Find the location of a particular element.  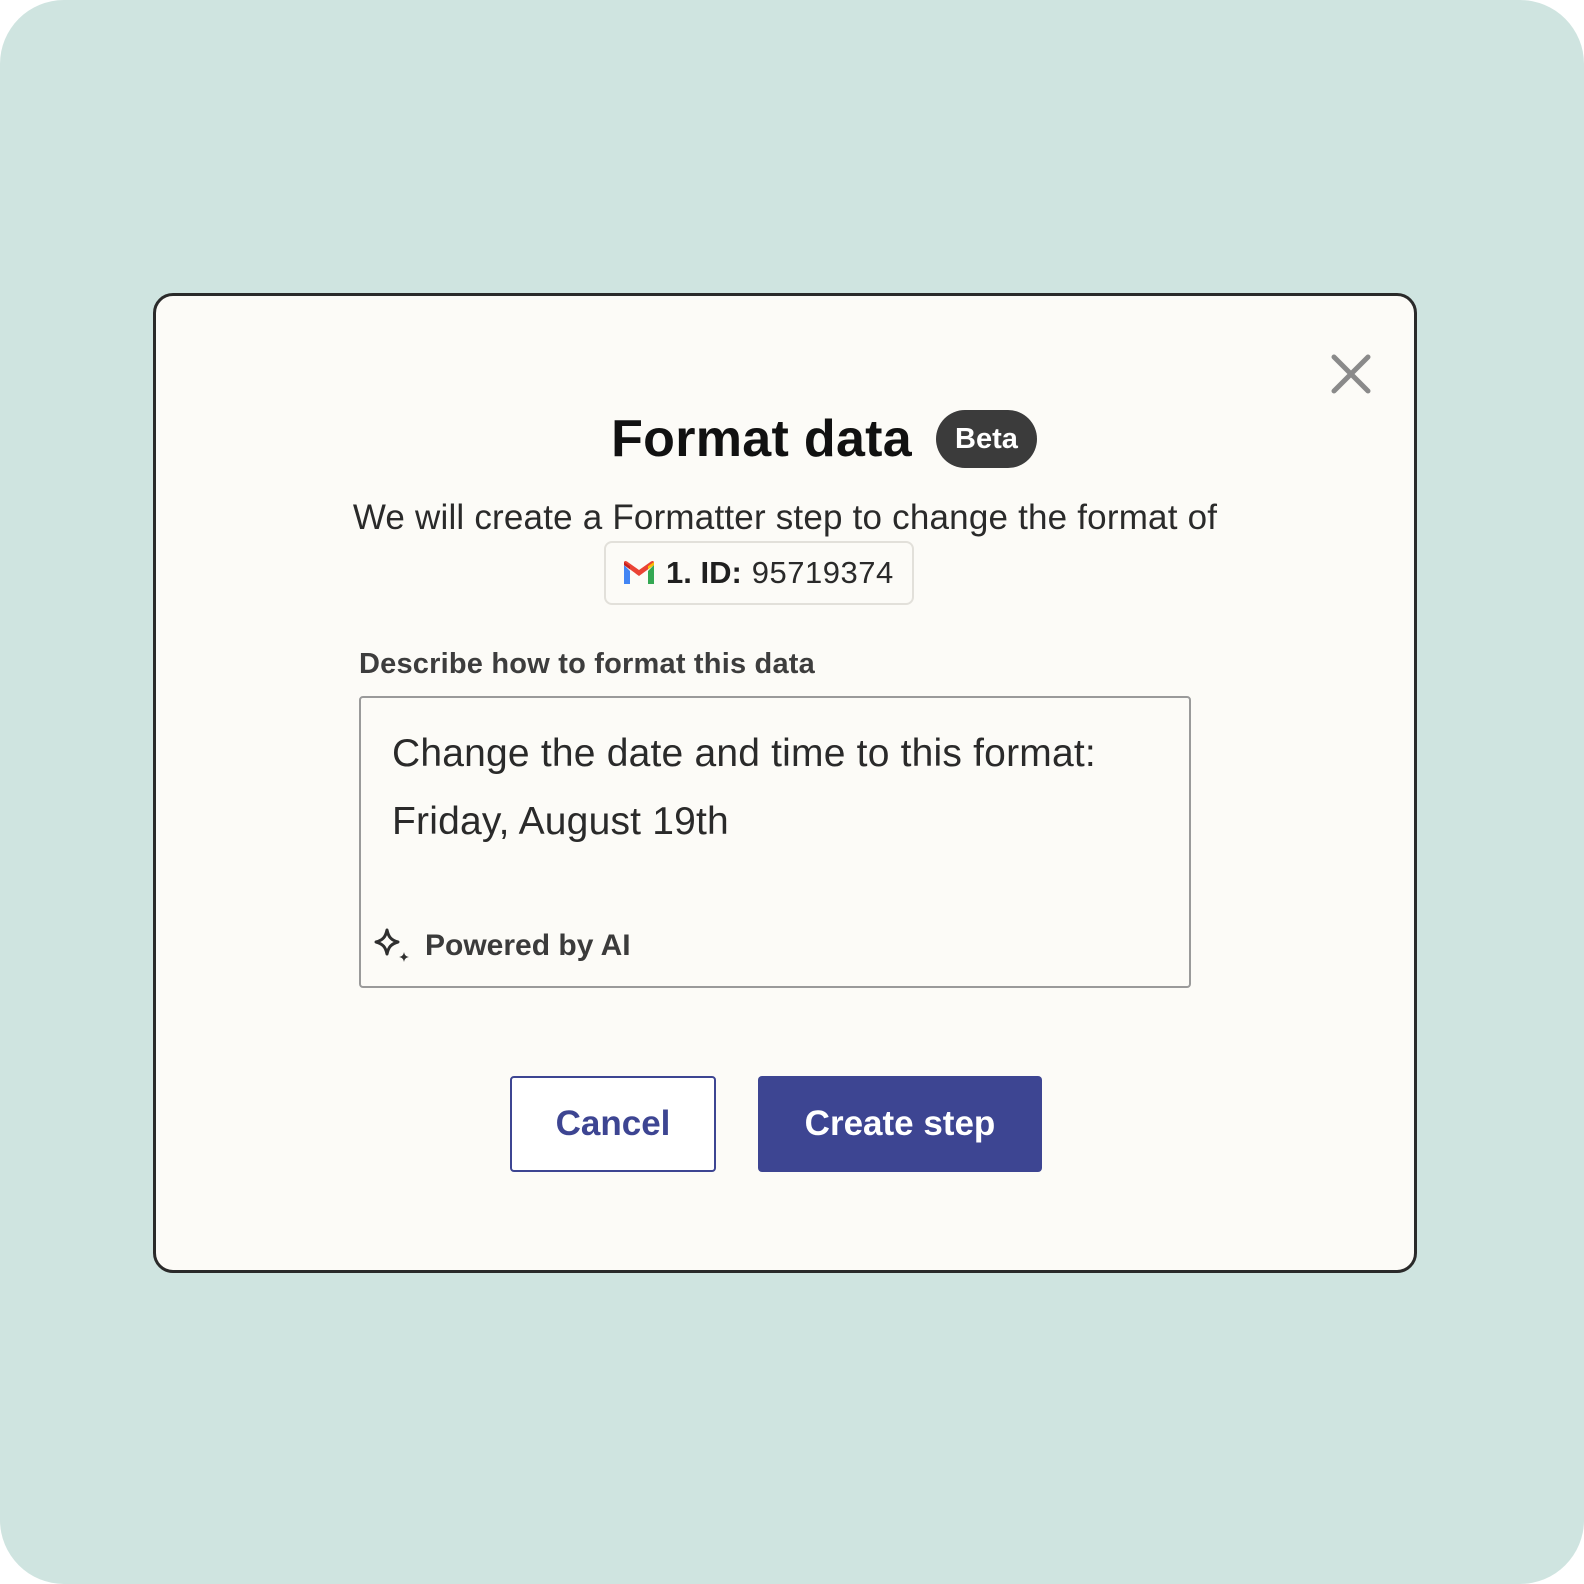

chip-value: 95719374 is located at coordinates (822, 572).